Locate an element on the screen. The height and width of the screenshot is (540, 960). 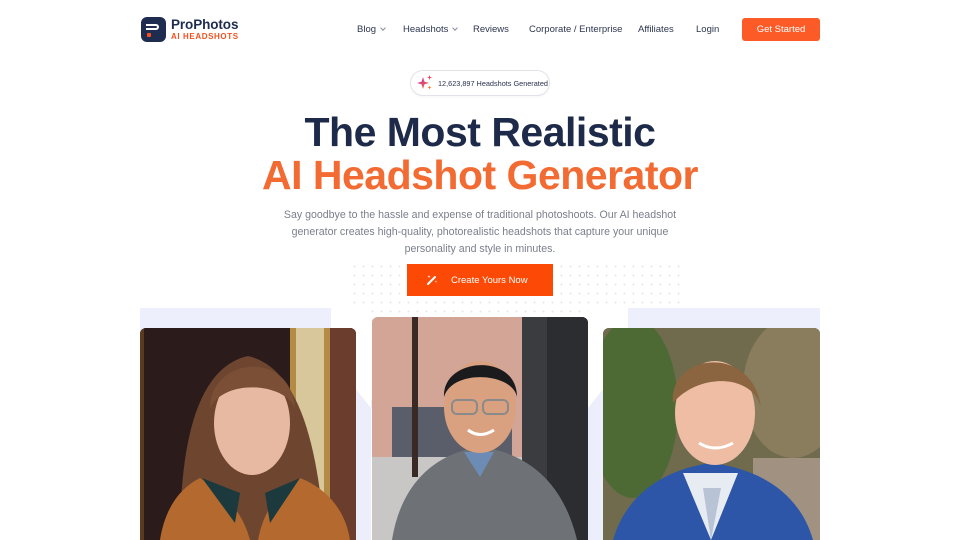
hero-title-line2: AI Headshot Generator is located at coordinates (480, 175).